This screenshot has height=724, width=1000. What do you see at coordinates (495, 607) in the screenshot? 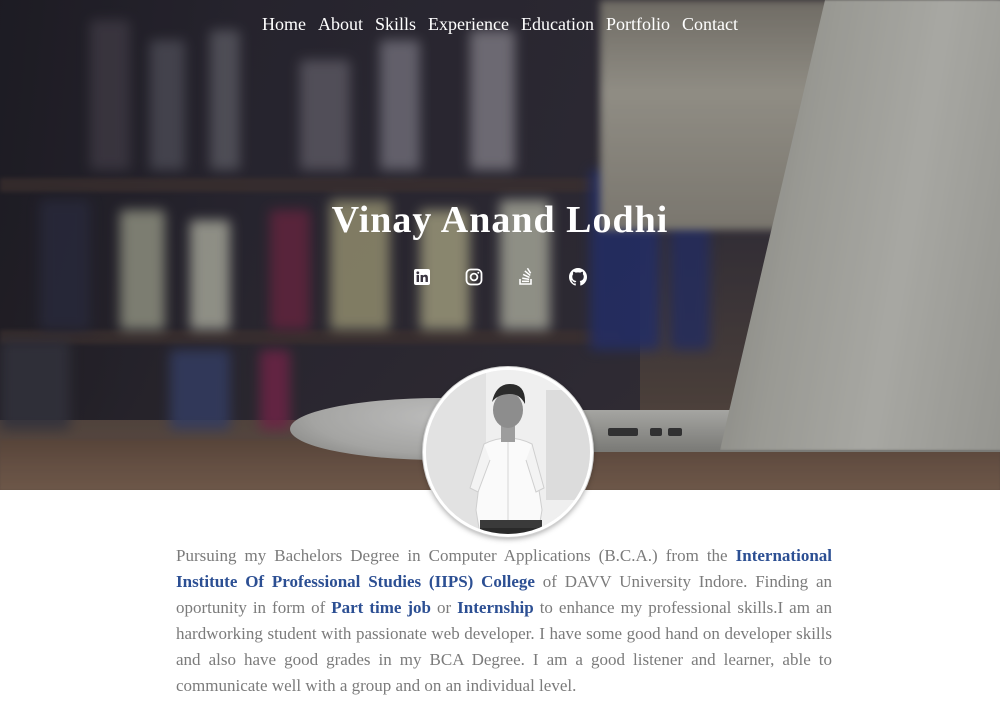
I see `internship-highlight: Internship` at bounding box center [495, 607].